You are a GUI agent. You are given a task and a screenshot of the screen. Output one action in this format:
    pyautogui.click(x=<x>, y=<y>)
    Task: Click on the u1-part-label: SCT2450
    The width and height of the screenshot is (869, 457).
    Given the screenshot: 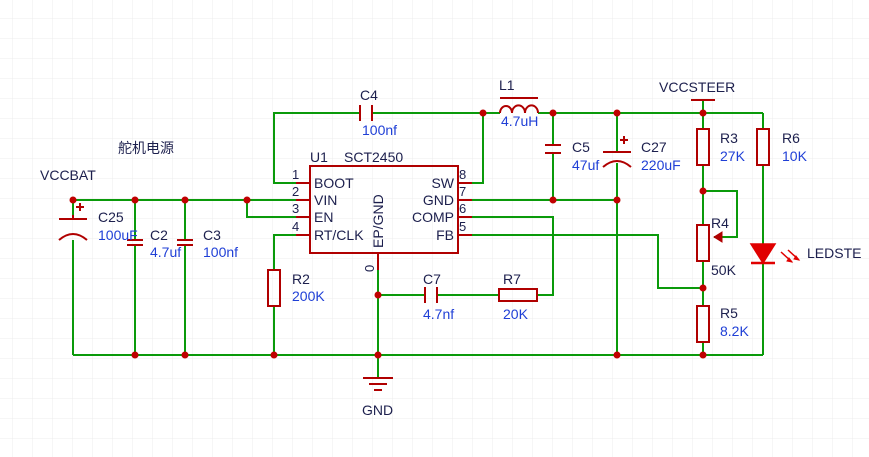 What is the action you would take?
    pyautogui.click(x=373, y=157)
    